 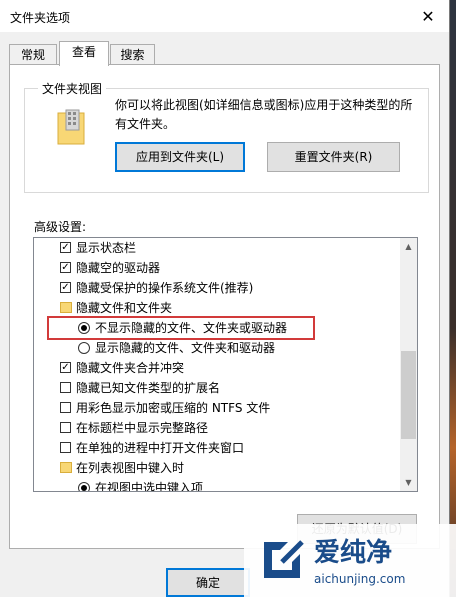 I want to click on highlight-box, so click(x=181, y=328).